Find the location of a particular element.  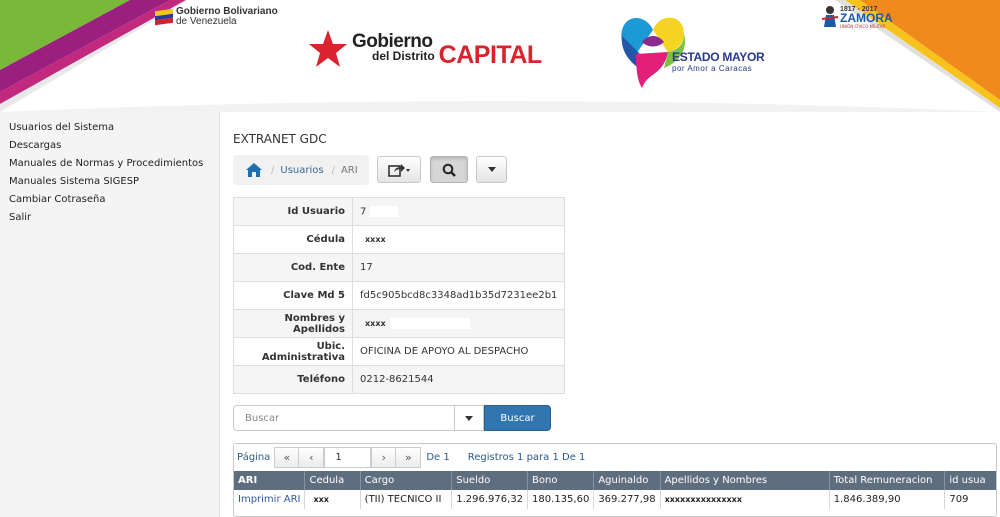

options-dropdown-button is located at coordinates (491, 169).